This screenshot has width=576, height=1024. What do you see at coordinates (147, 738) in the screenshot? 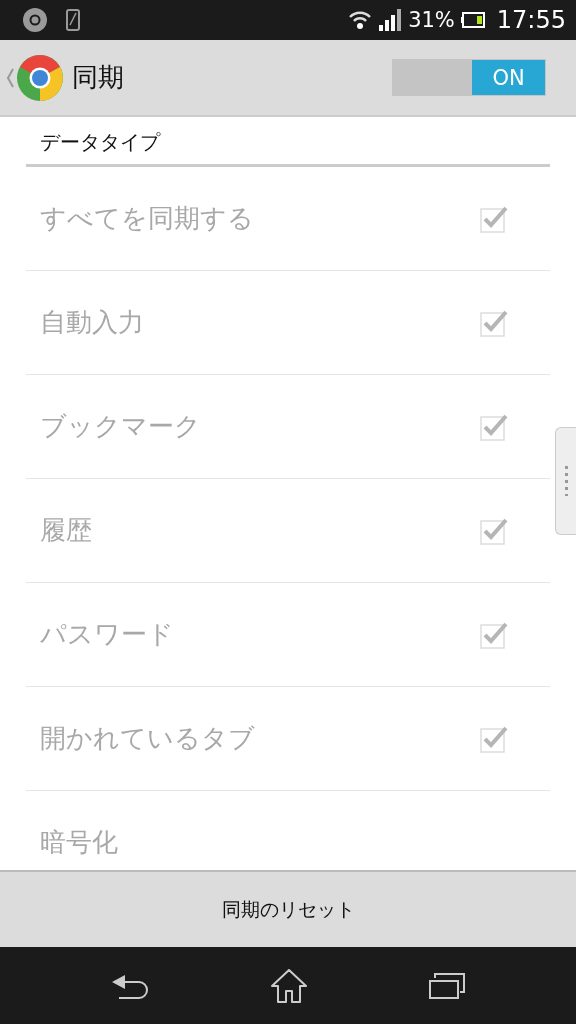
I see `setting-label: 開かれているタブ` at bounding box center [147, 738].